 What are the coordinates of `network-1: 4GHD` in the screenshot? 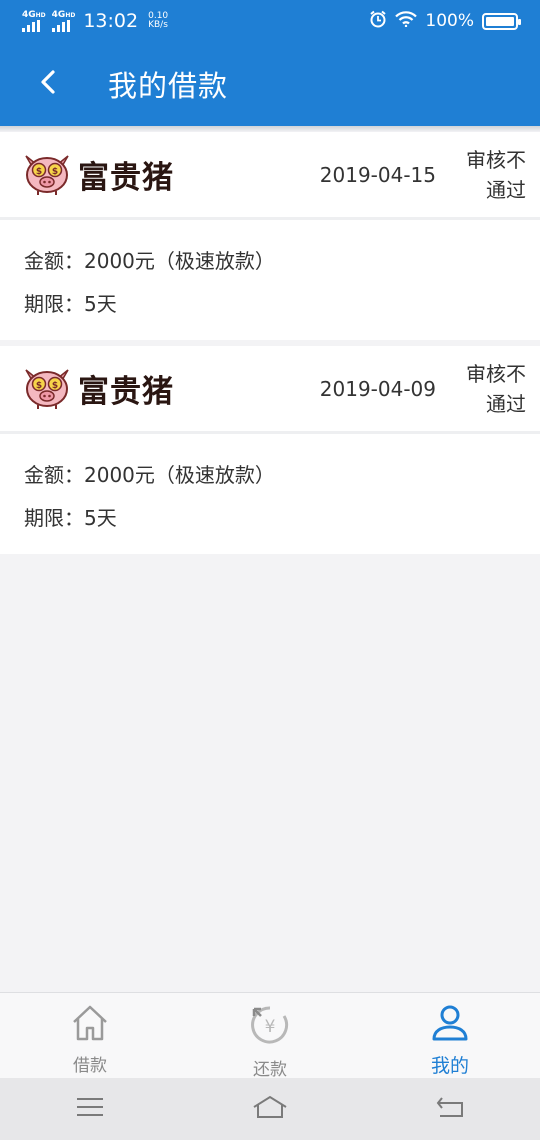 It's located at (34, 20).